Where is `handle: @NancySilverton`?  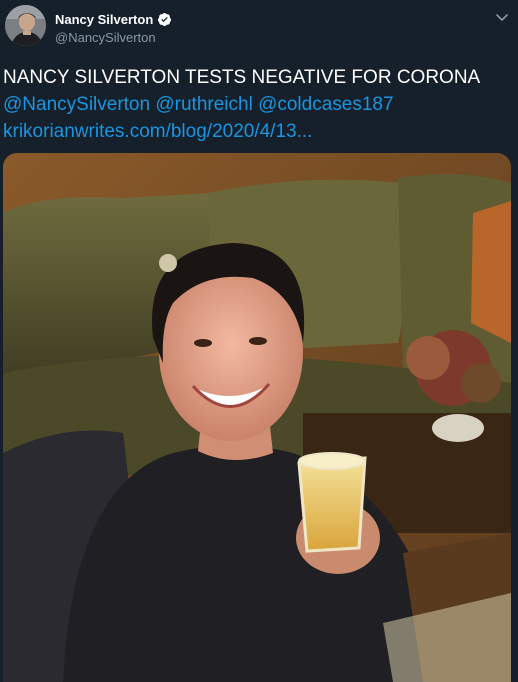 handle: @NancySilverton is located at coordinates (105, 37).